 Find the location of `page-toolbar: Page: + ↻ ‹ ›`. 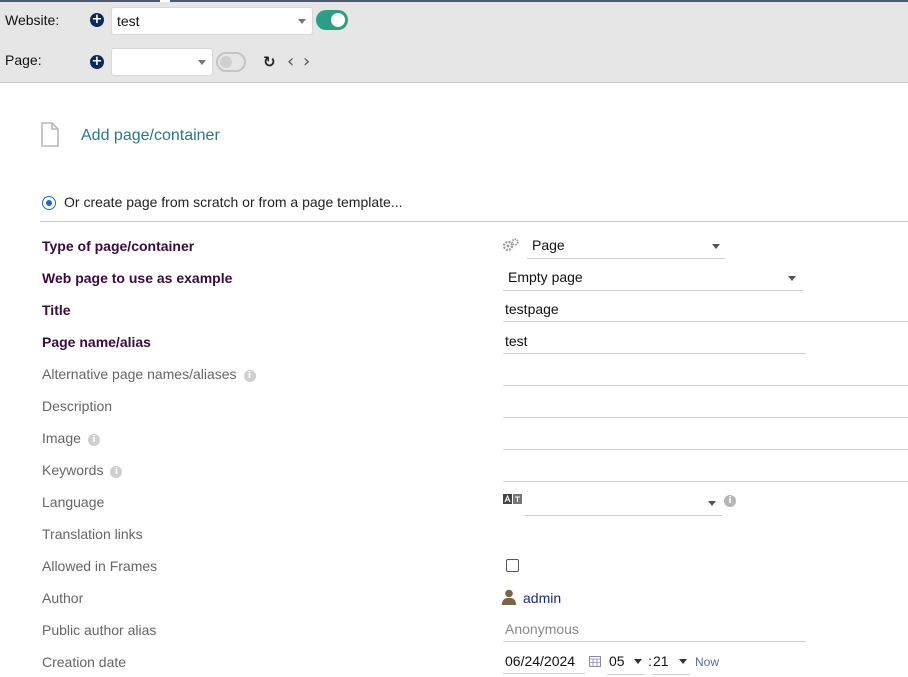

page-toolbar: Page: + ↻ ‹ › is located at coordinates (454, 62).